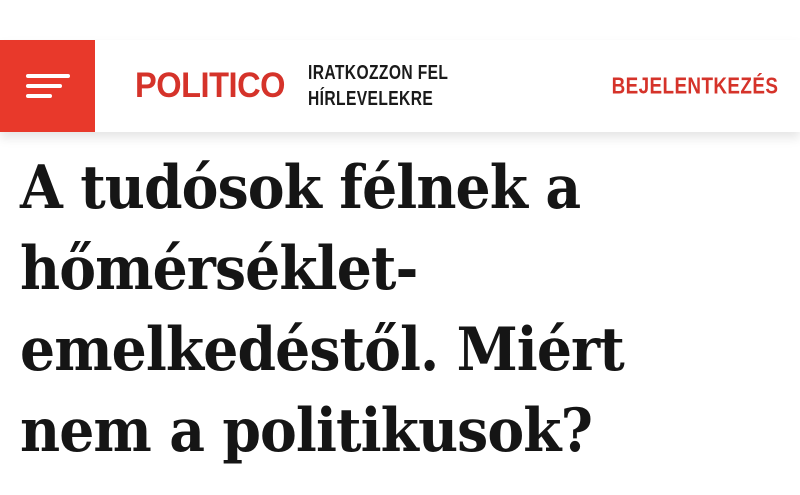  I want to click on top-strip, so click(400, 20).